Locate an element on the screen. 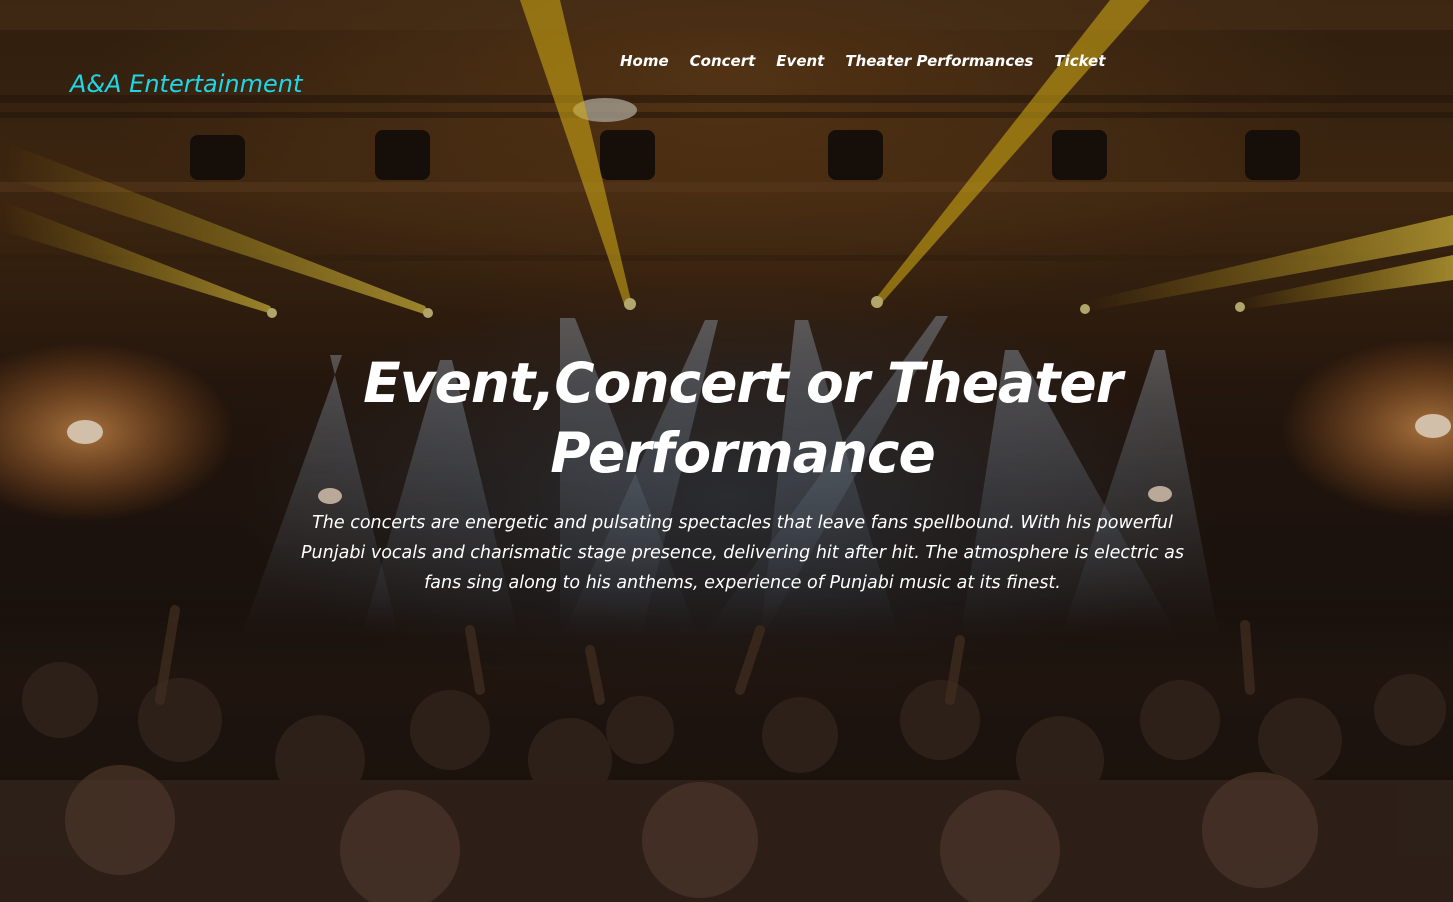  nav-theater-performances: Theater Performances is located at coordinates (939, 61).